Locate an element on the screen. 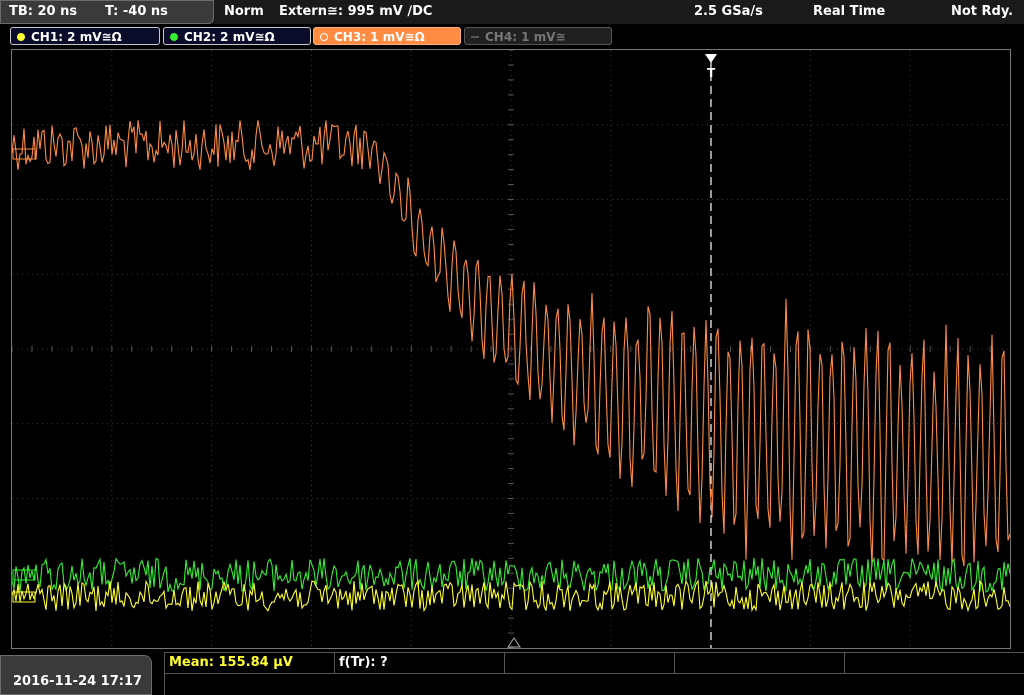 Image resolution: width=1024 pixels, height=695 pixels. measurement-divider is located at coordinates (594, 673).